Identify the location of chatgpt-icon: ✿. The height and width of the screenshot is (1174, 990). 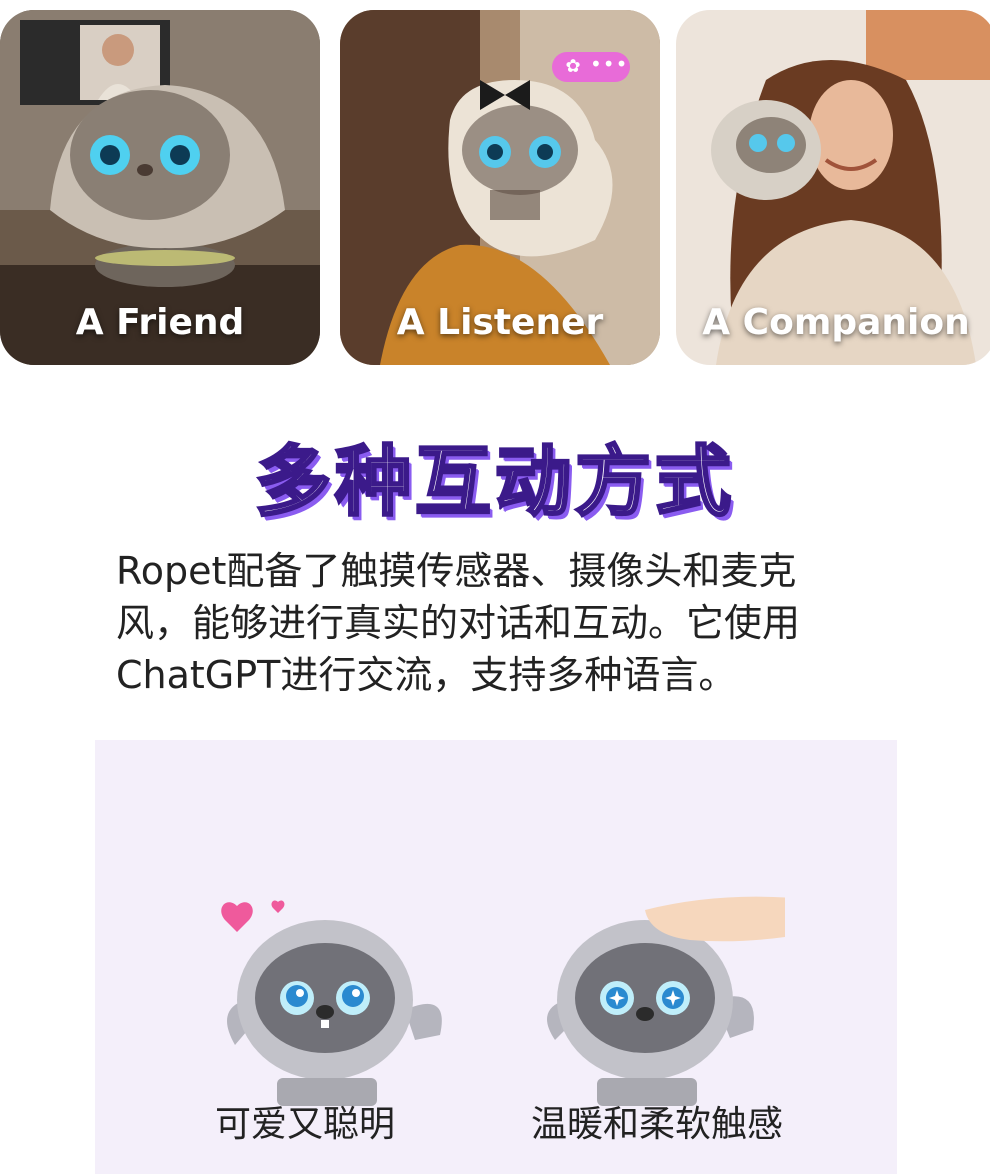
(573, 66).